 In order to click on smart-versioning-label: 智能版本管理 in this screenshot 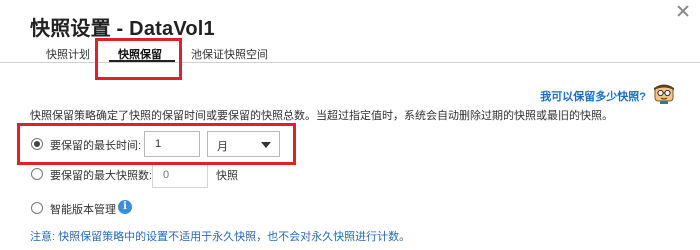, I will do `click(83, 210)`.